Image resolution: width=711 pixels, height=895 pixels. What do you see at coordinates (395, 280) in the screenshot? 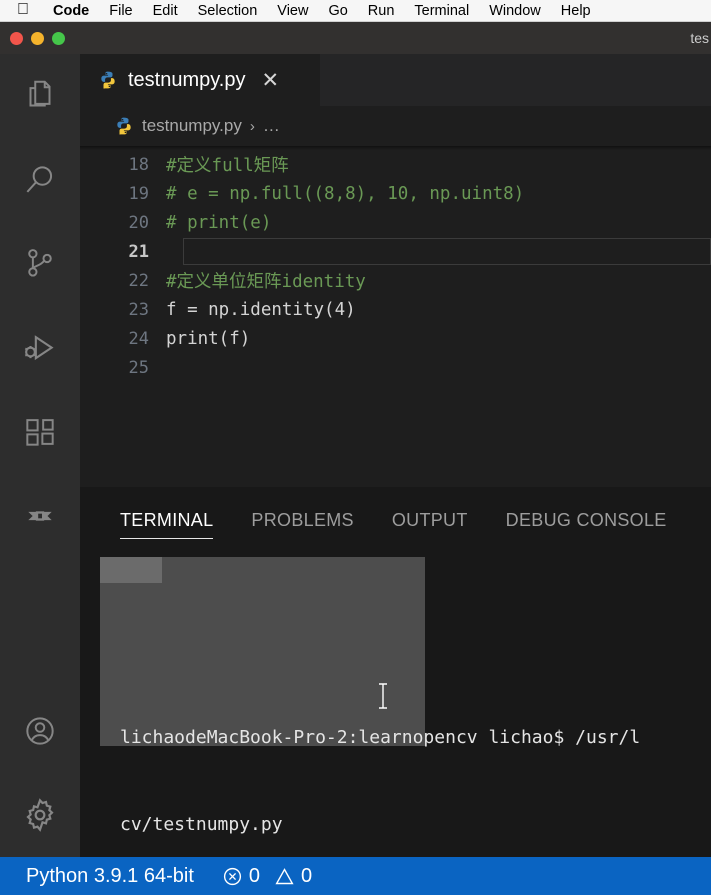
I see `code-line: 22 #定义单位矩阵identity` at bounding box center [395, 280].